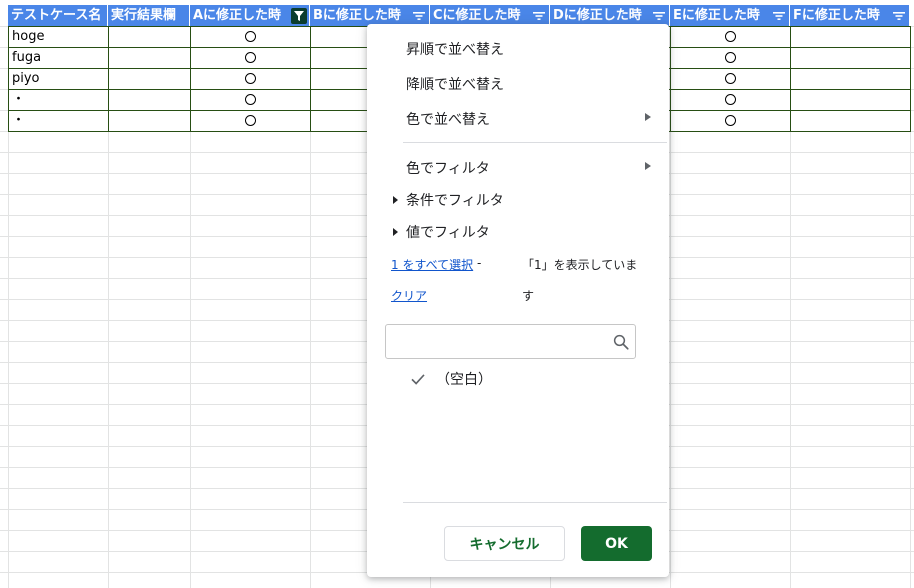 Image resolution: width=914 pixels, height=588 pixels. What do you see at coordinates (455, 49) in the screenshot?
I see `sort-ascending-item: 昇順で並べ替え` at bounding box center [455, 49].